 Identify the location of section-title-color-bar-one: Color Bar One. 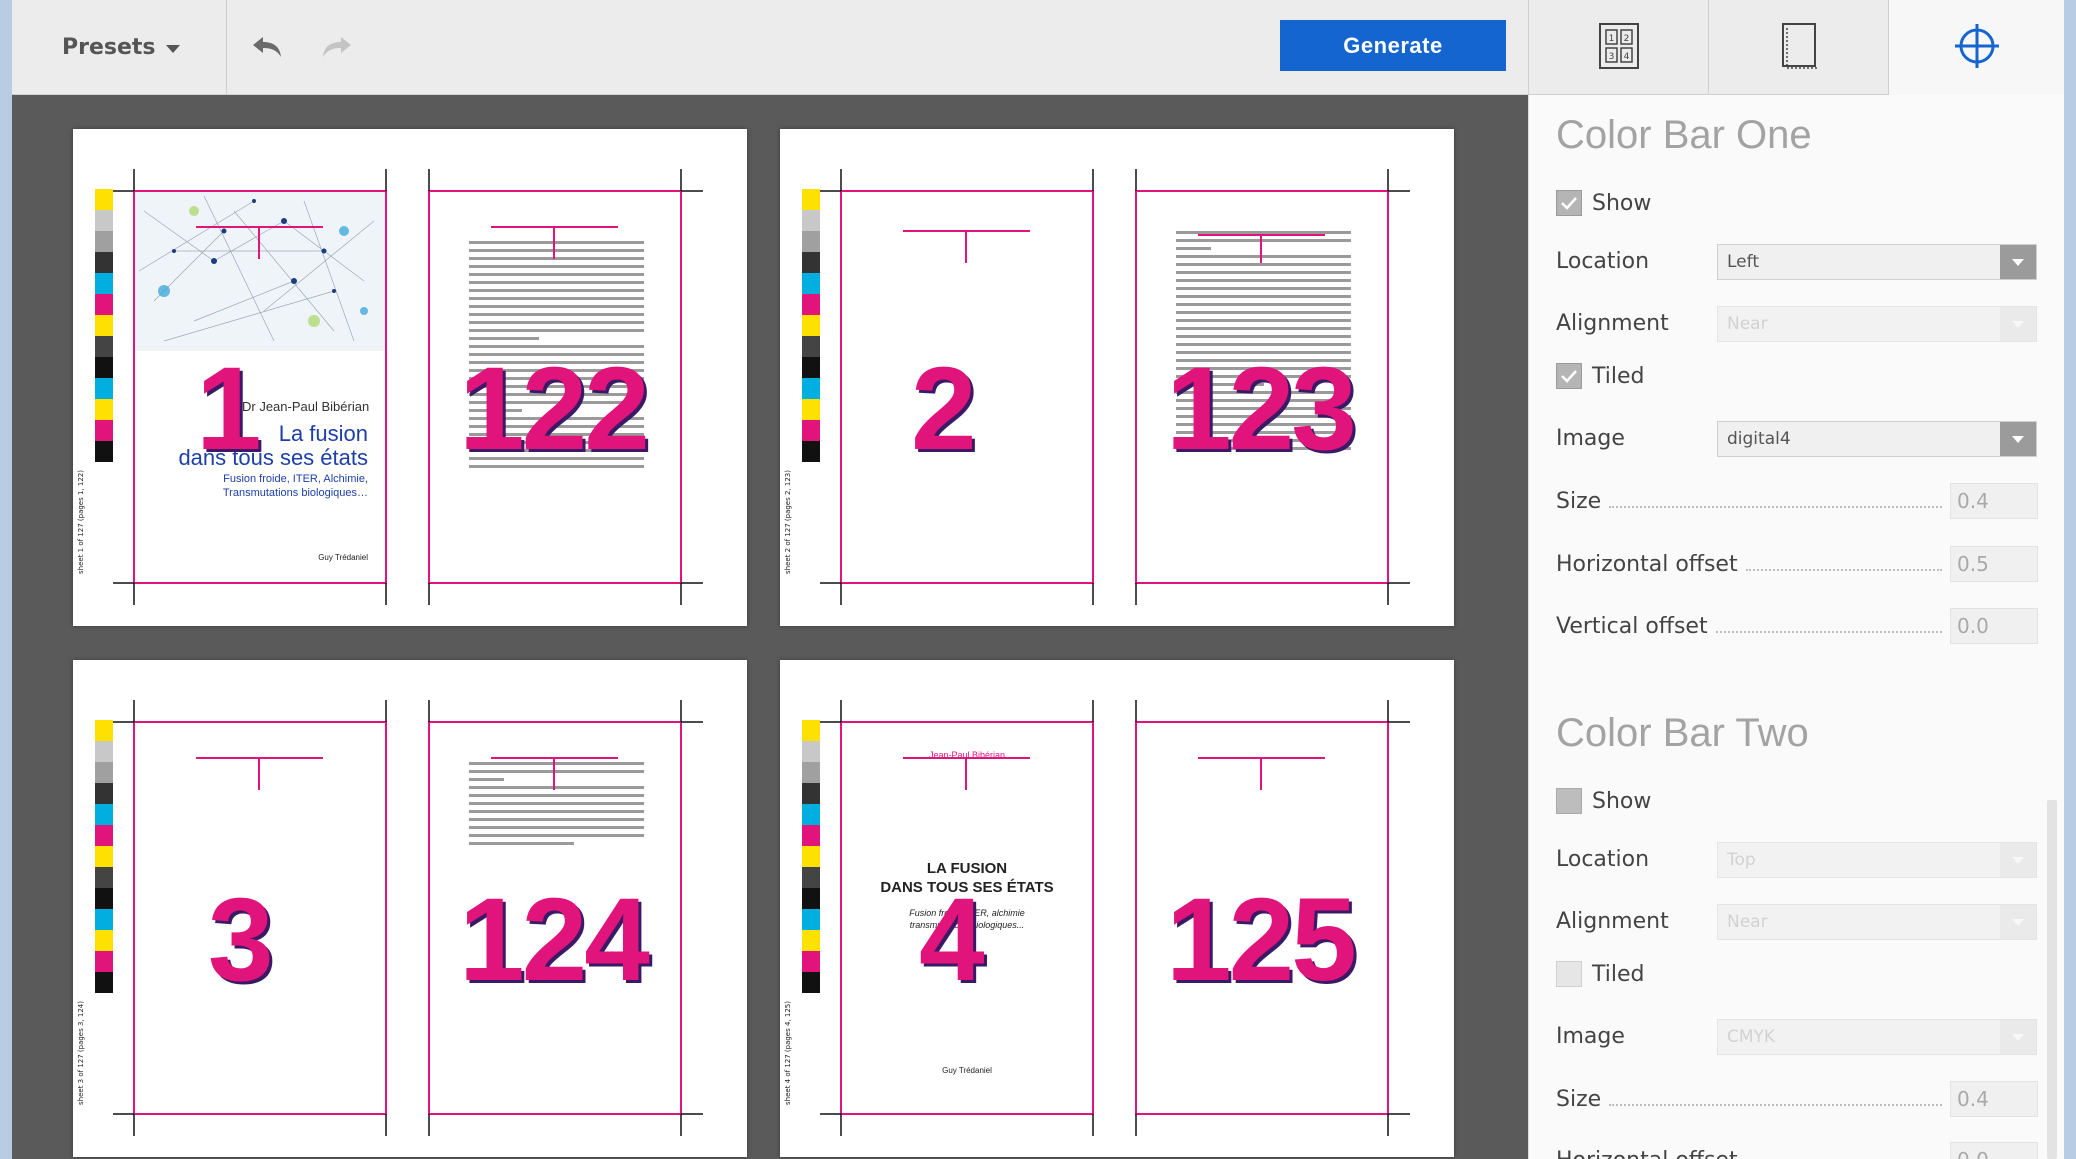
(1684, 135).